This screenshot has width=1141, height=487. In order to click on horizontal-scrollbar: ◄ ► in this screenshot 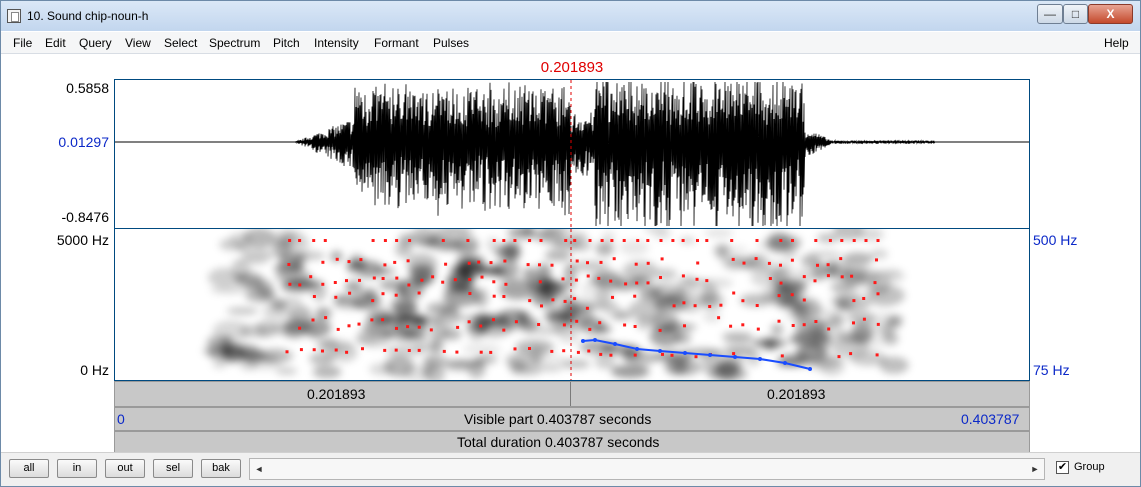, I will do `click(647, 469)`.